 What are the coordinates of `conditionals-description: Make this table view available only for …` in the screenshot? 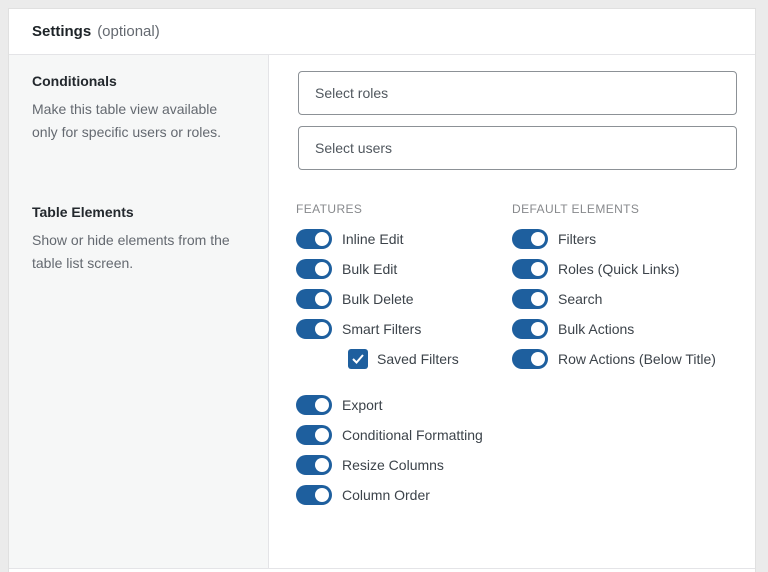 It's located at (127, 120).